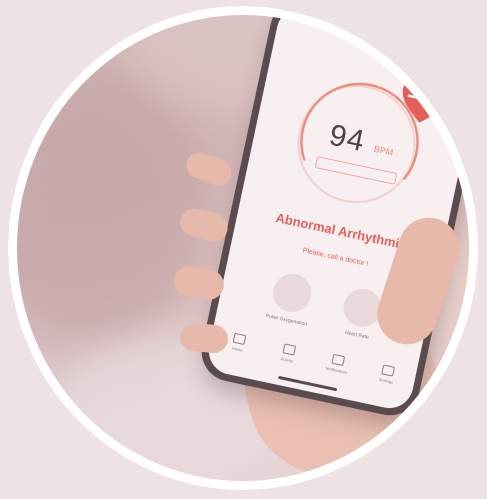 This screenshot has height=499, width=487. I want to click on finger, so click(204, 338).